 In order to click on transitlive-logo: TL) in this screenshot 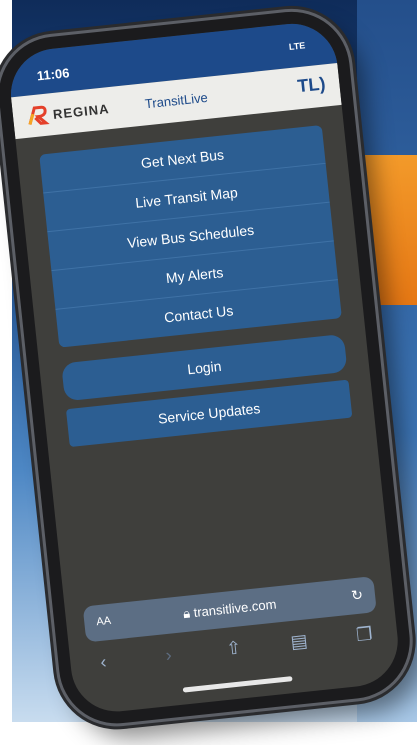, I will do `click(311, 85)`.